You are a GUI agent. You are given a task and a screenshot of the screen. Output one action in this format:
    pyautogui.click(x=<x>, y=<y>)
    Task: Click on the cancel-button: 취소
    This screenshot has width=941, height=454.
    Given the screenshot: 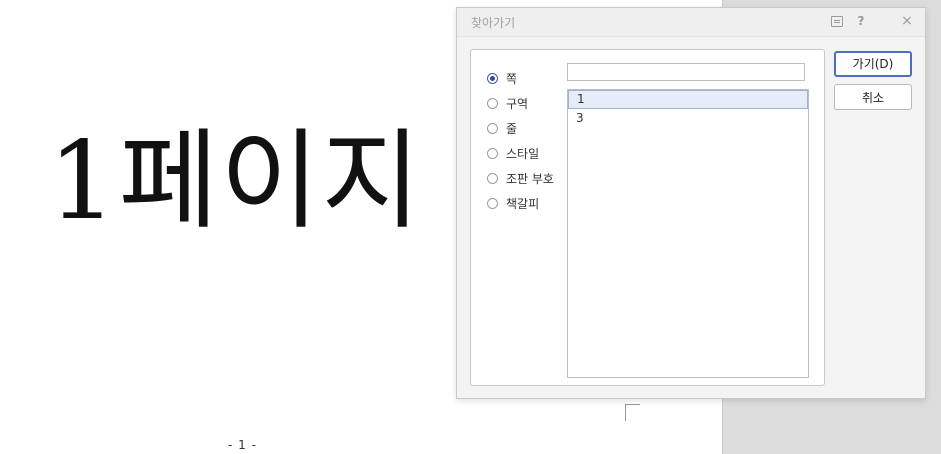 What is the action you would take?
    pyautogui.click(x=873, y=97)
    